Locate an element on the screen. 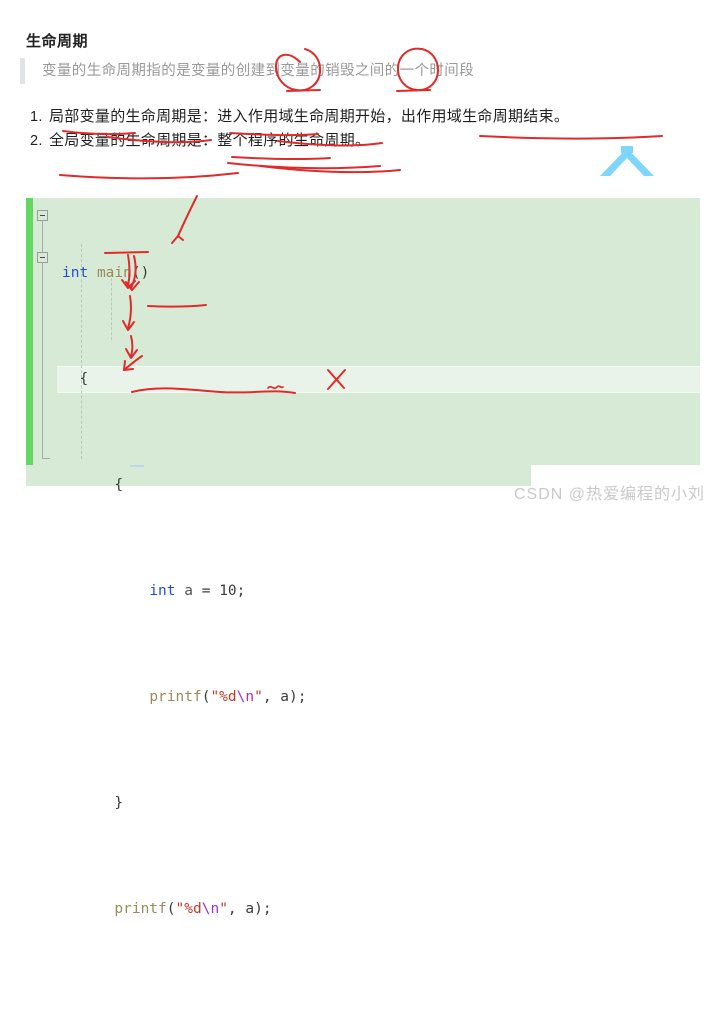 This screenshot has width=721, height=1036. vcs-change-bar is located at coordinates (29, 331).